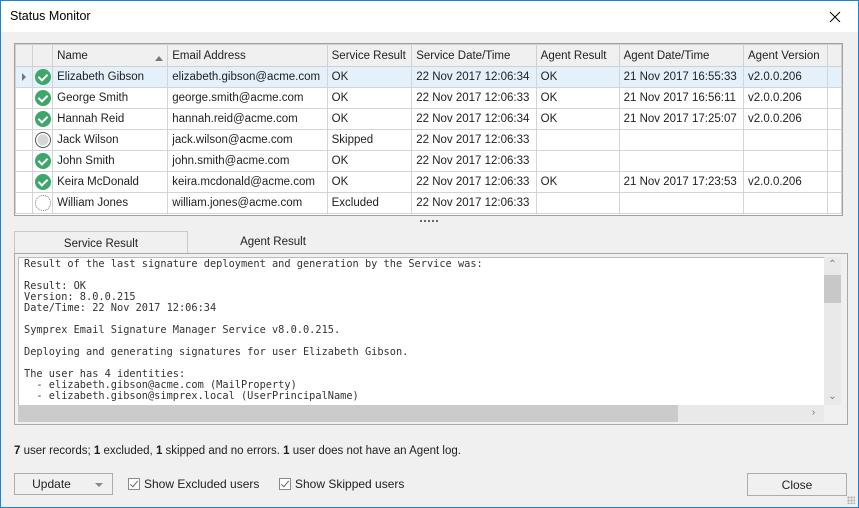 The width and height of the screenshot is (859, 508). I want to click on show-excluded-checkbox: Show Excluded users, so click(193, 484).